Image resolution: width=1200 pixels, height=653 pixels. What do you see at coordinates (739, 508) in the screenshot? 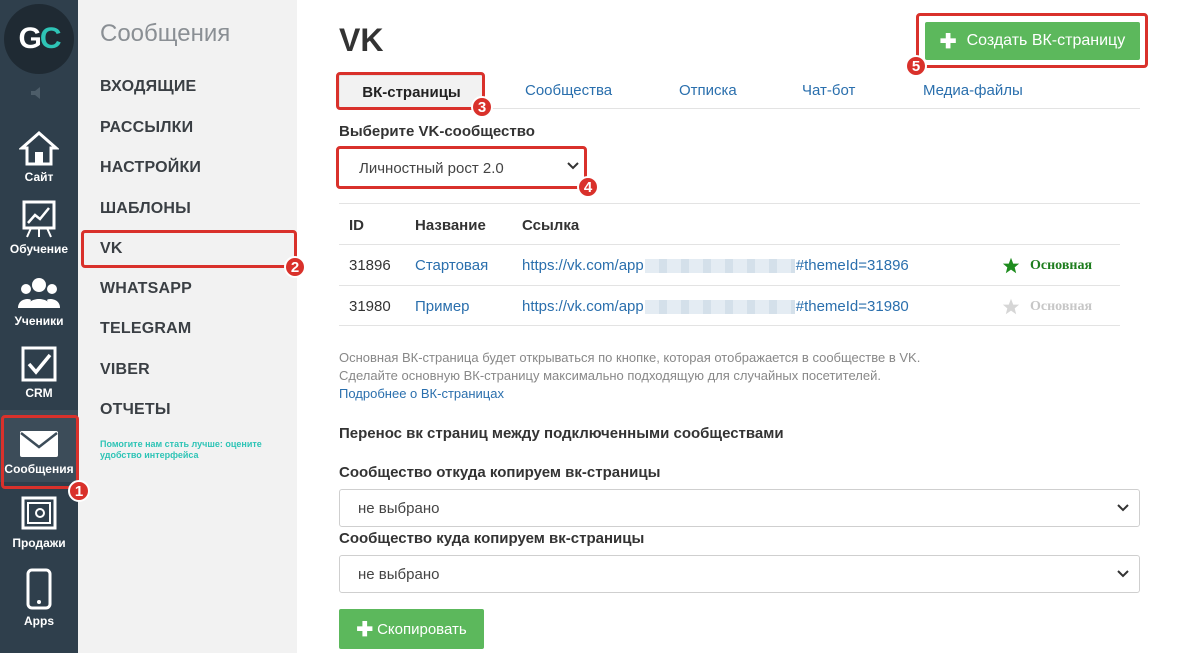
I see `source-community-select: не выбрано` at bounding box center [739, 508].